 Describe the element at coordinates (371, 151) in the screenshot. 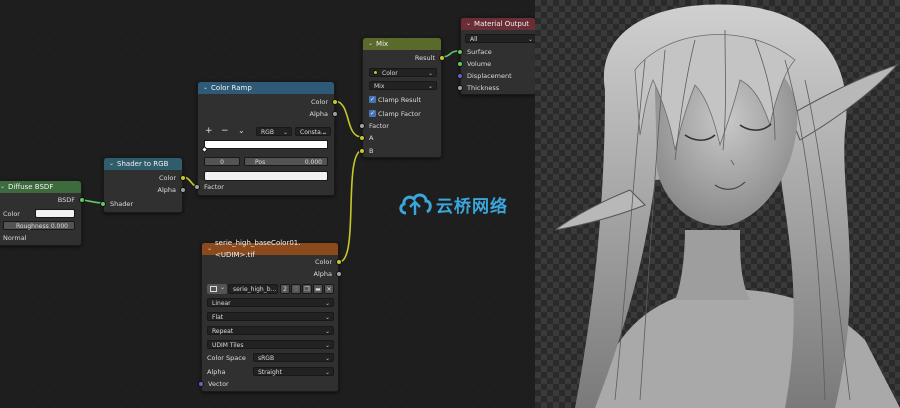

I see `b-input-label: B` at that location.